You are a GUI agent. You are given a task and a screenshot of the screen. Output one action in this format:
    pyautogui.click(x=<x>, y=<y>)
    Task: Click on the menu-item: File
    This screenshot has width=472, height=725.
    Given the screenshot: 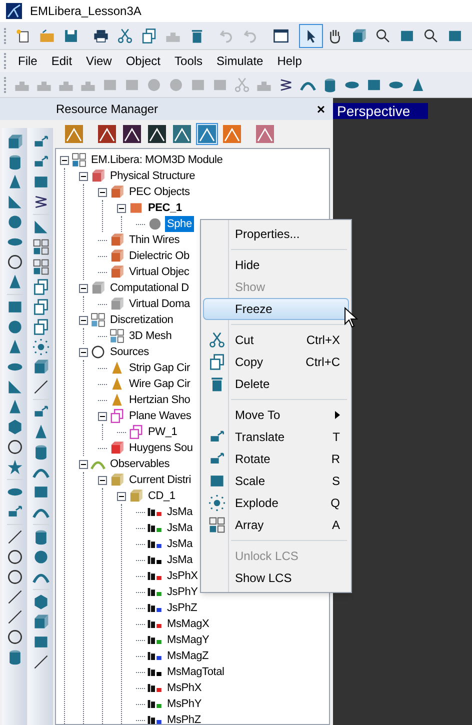 What is the action you would take?
    pyautogui.click(x=27, y=61)
    